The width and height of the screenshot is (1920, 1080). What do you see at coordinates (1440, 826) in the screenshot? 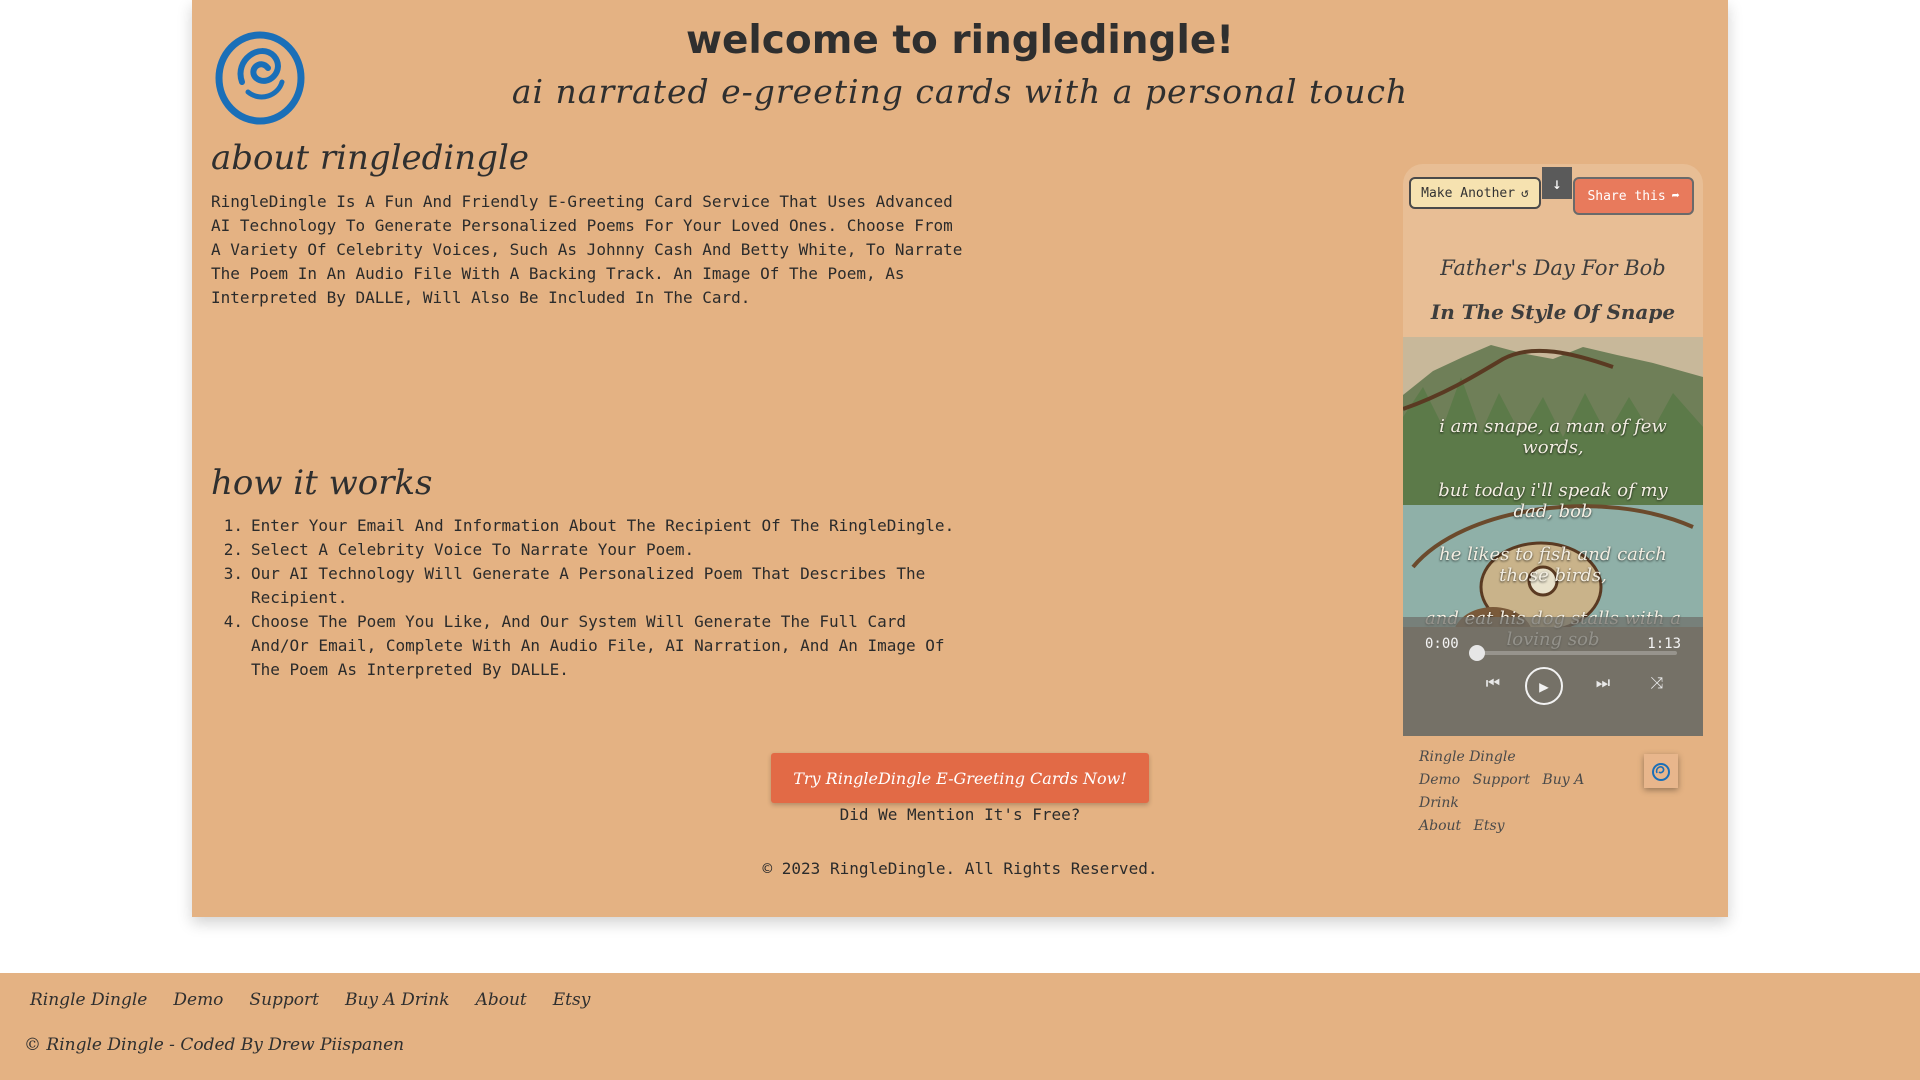
I see `preview-footer-link-about: About` at bounding box center [1440, 826].